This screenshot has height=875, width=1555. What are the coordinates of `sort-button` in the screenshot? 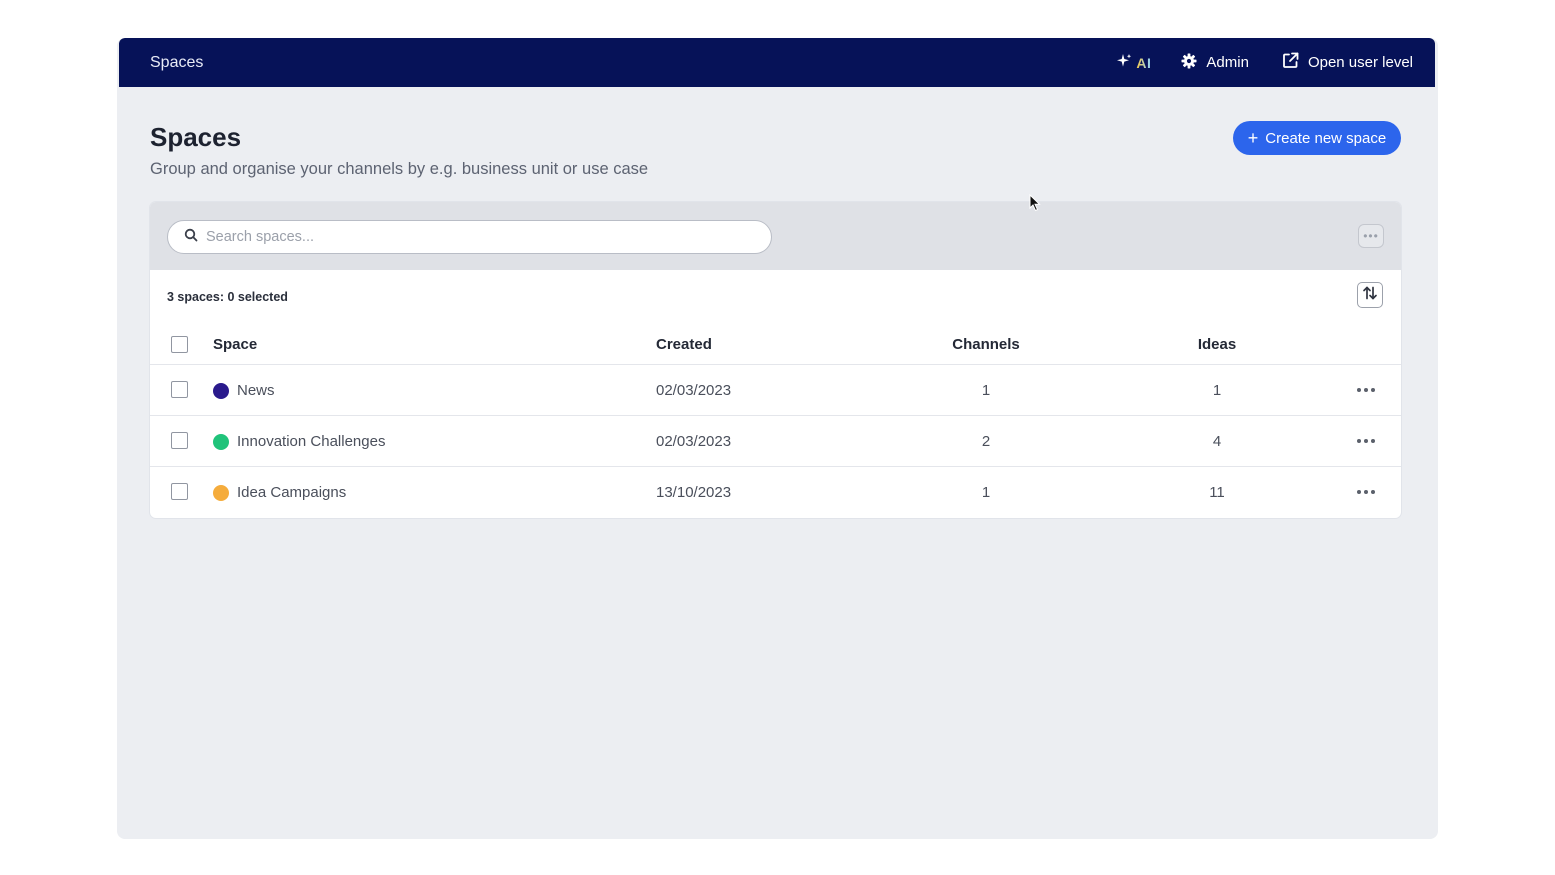 It's located at (1370, 295).